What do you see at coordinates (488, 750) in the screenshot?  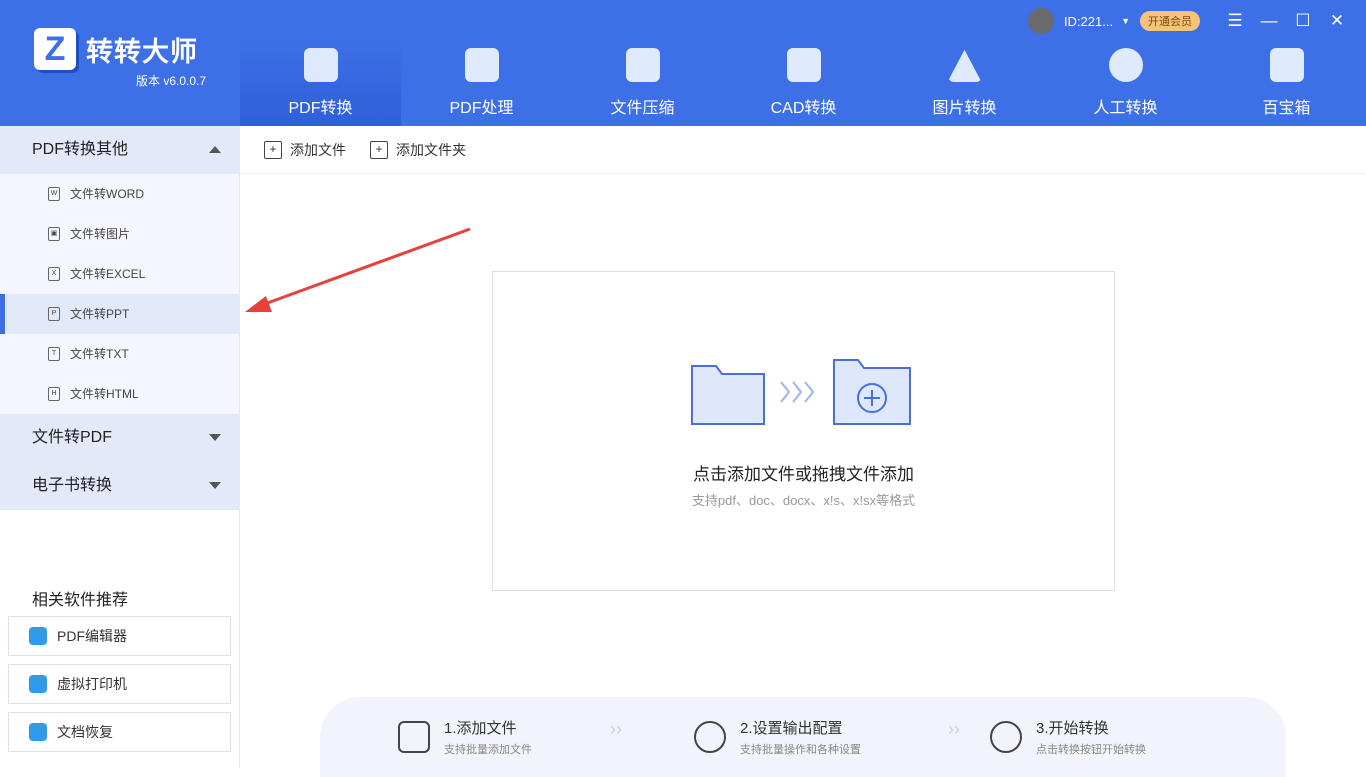 I see `step-desc: 支持批量添加文件` at bounding box center [488, 750].